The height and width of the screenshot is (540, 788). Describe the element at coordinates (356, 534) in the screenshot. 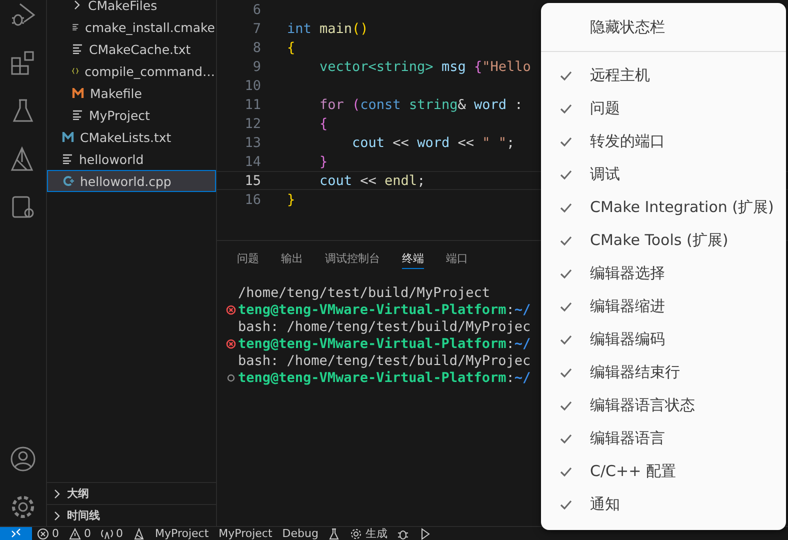

I see `gear-icon` at that location.